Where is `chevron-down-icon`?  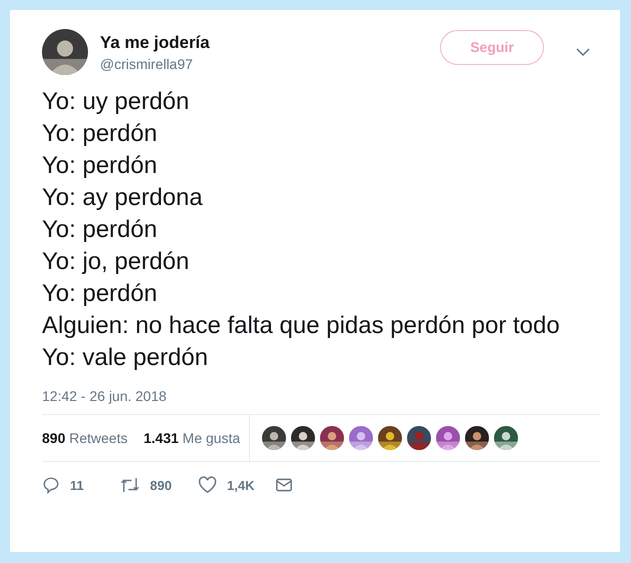
chevron-down-icon is located at coordinates (583, 52).